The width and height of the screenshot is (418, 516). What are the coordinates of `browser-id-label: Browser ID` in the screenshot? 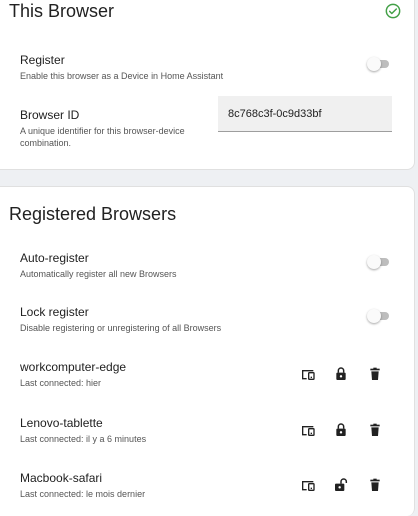 It's located at (50, 115).